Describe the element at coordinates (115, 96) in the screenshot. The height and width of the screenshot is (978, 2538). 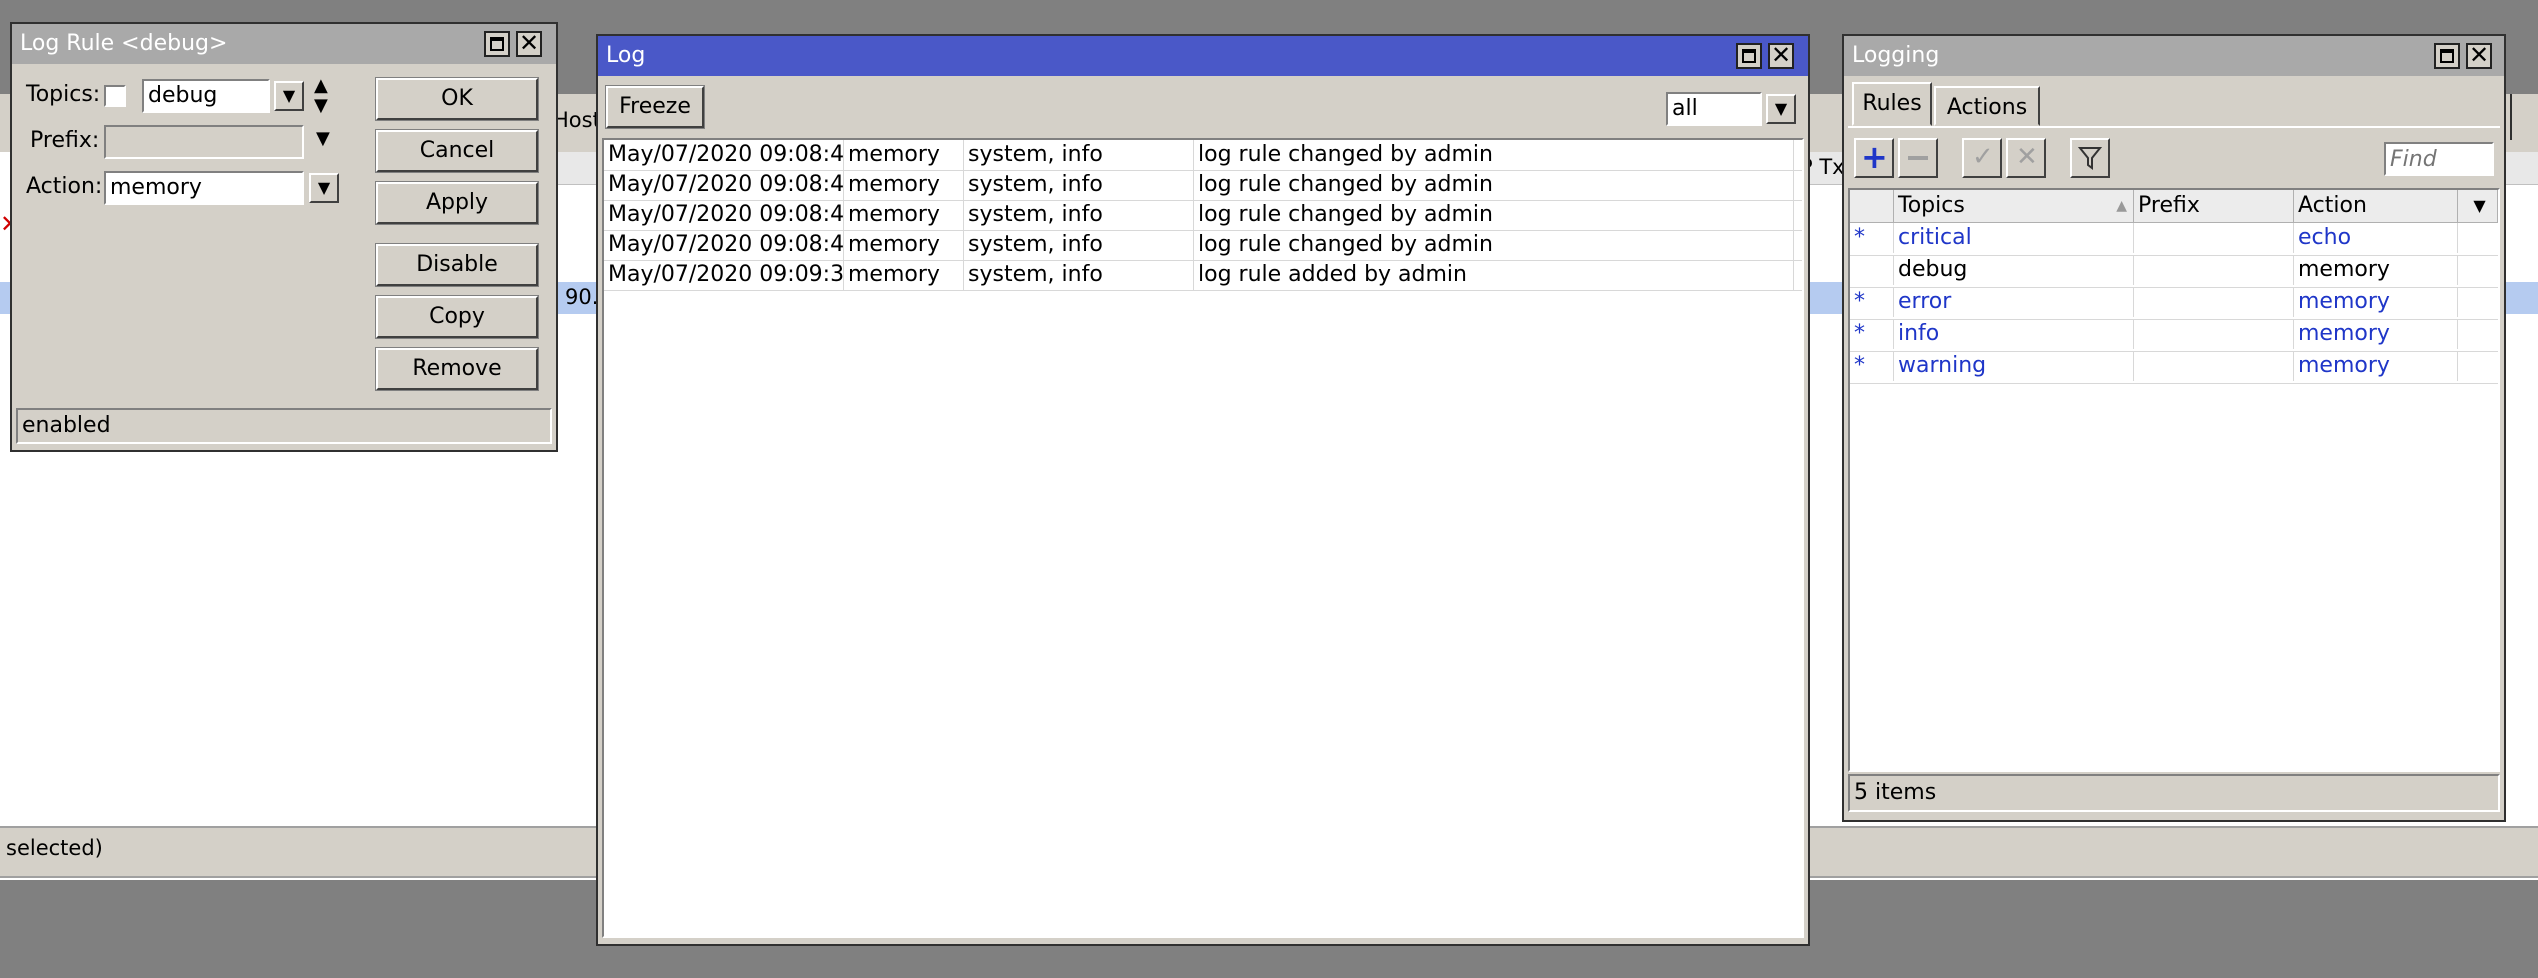
I see `topics-negate-checkbox` at that location.